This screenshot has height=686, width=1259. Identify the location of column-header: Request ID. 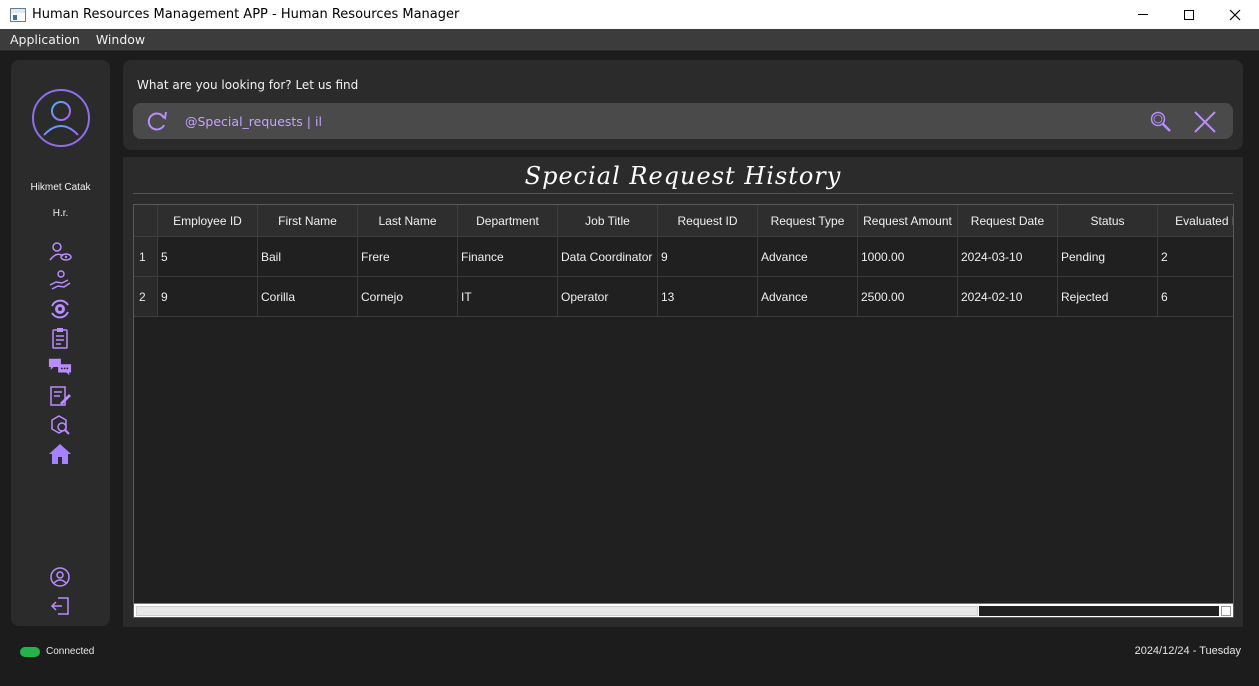
(708, 221).